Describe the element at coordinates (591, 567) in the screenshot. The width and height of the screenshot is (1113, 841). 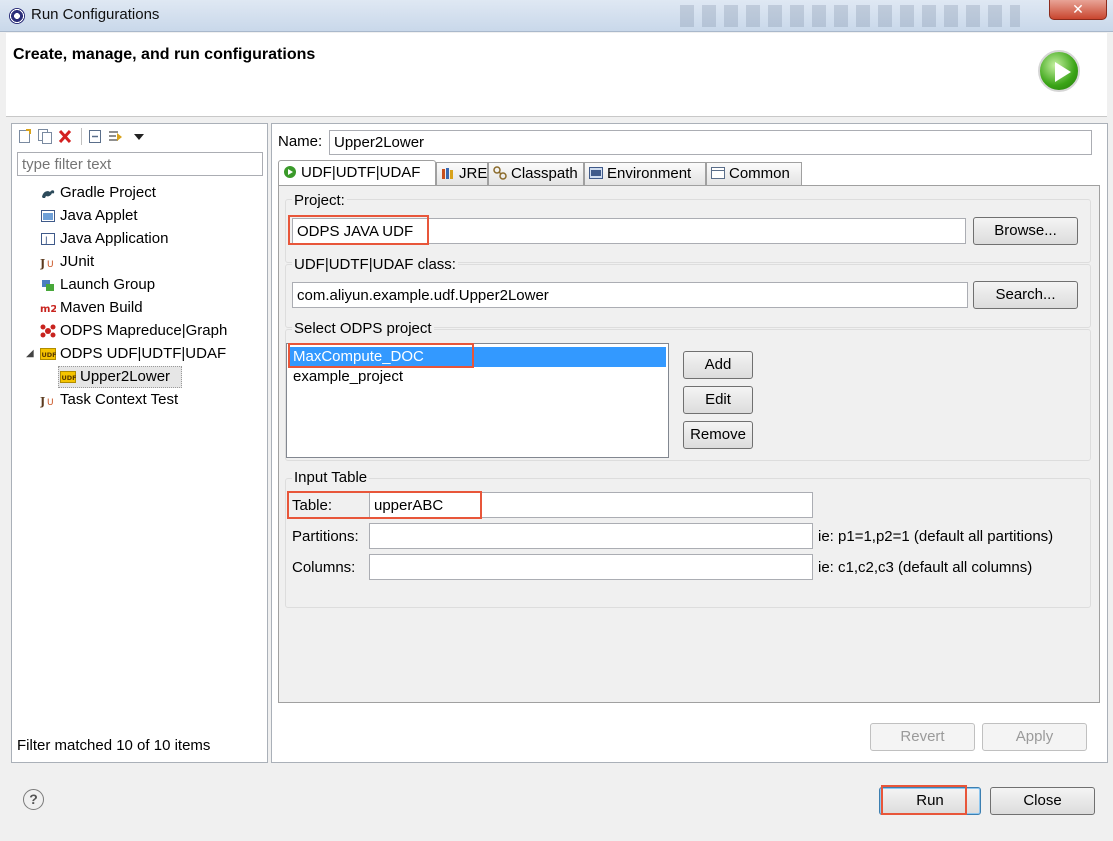
I see `columns-input` at that location.